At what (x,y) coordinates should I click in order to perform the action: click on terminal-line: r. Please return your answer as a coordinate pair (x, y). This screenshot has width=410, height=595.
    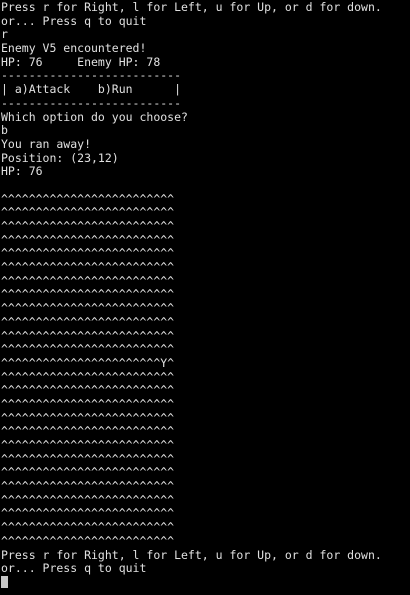
    Looking at the image, I should click on (4, 34).